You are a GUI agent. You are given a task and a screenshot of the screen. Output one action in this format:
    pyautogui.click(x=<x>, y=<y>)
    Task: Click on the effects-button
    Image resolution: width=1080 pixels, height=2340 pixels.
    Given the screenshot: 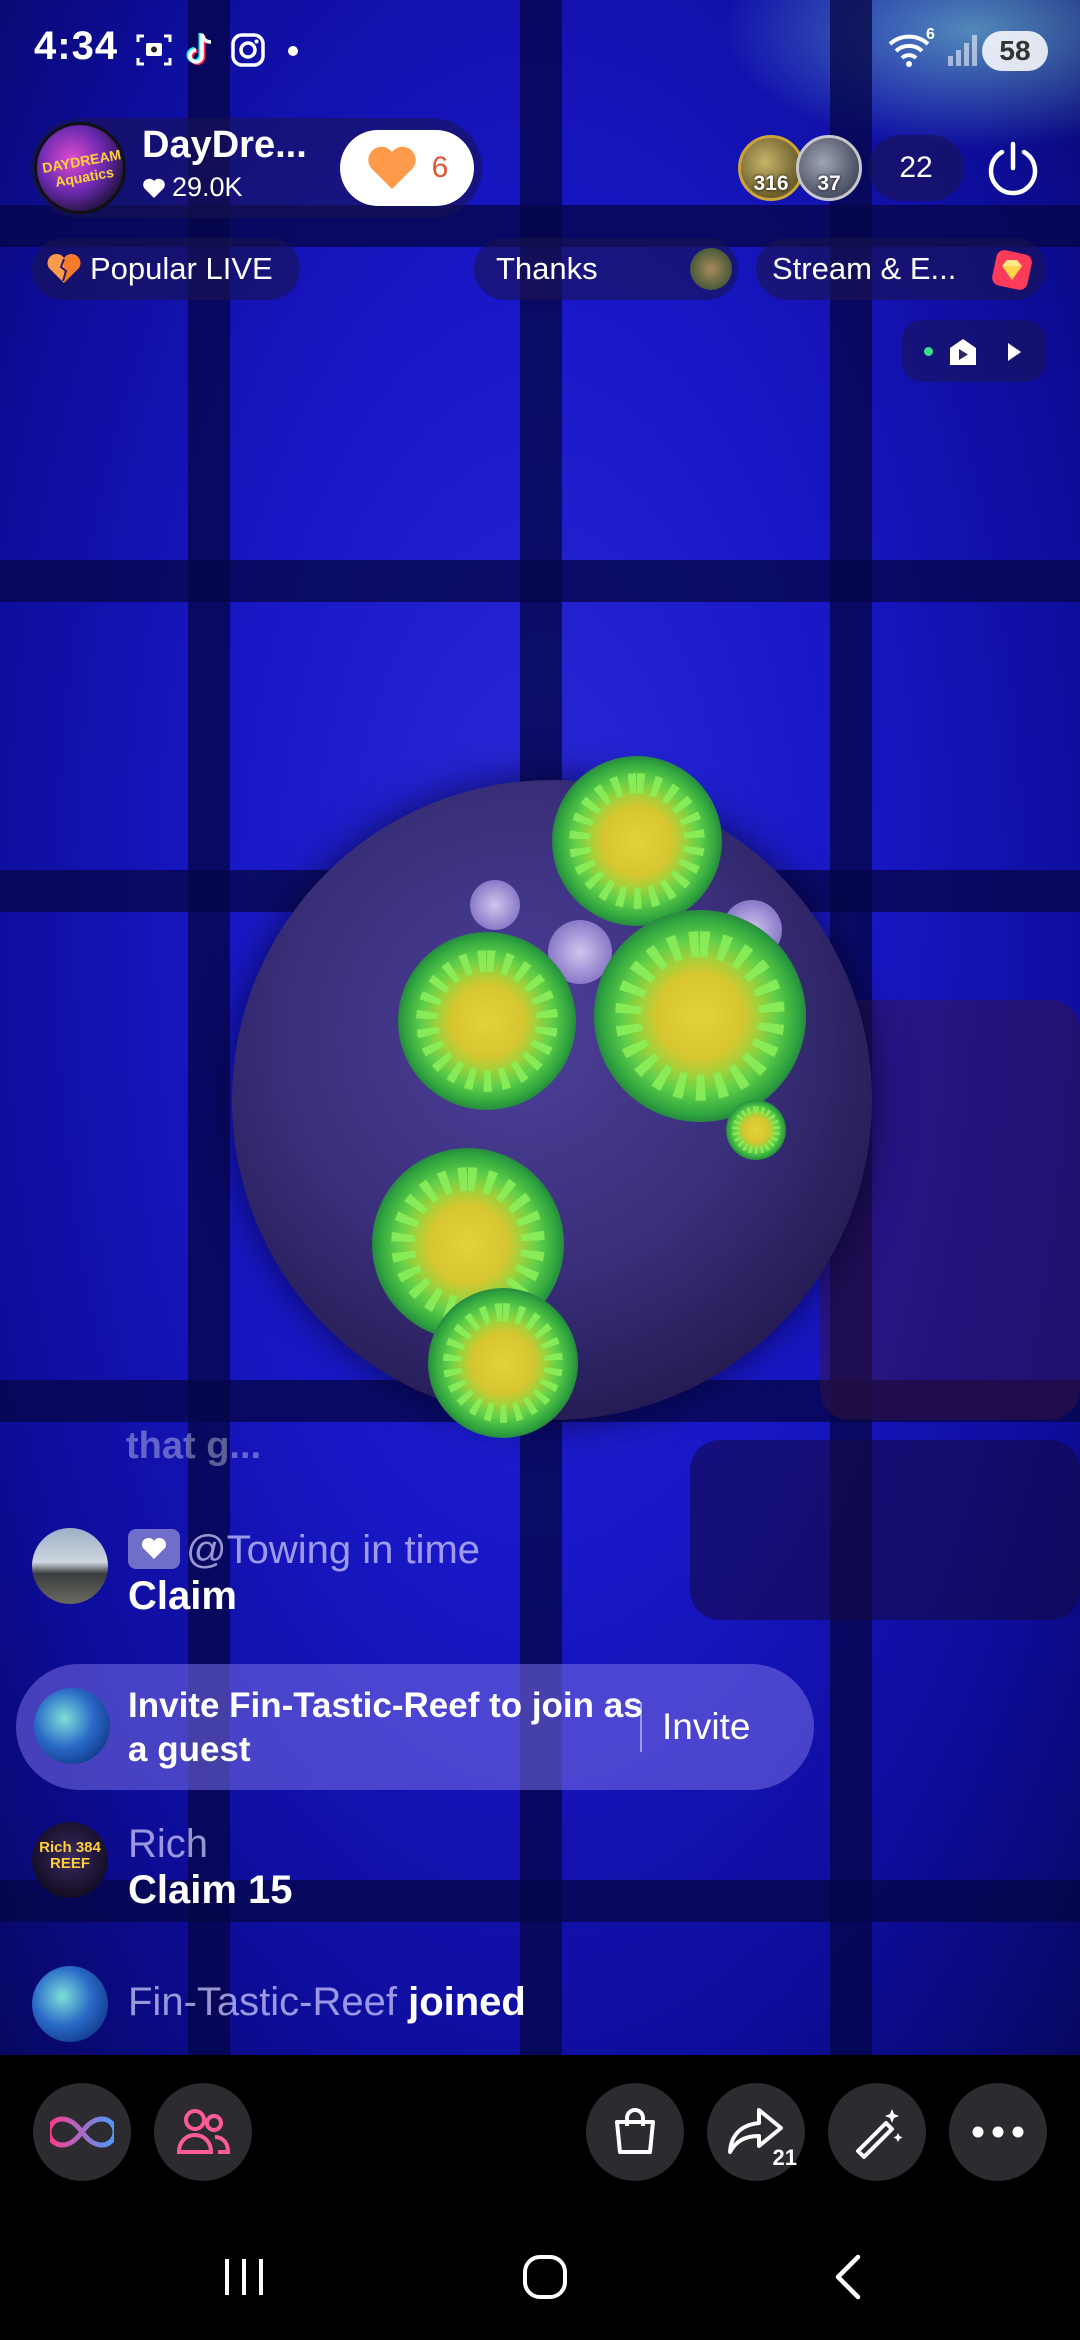 What is the action you would take?
    pyautogui.click(x=877, y=2132)
    